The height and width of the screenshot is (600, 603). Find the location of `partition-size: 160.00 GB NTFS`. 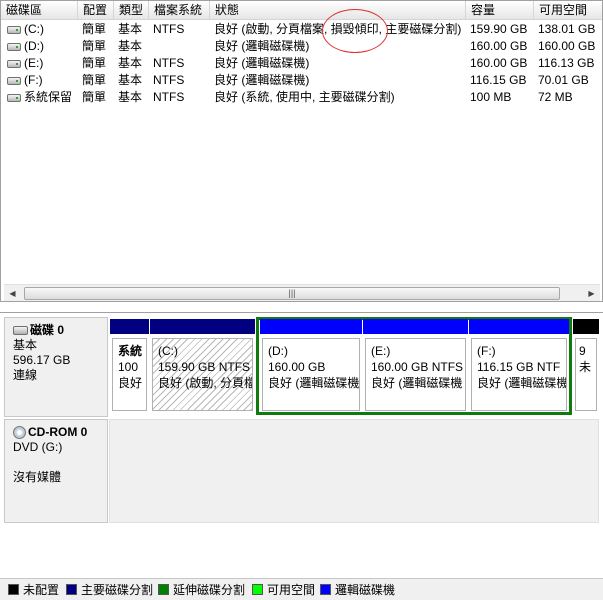

partition-size: 160.00 GB NTFS is located at coordinates (417, 367).